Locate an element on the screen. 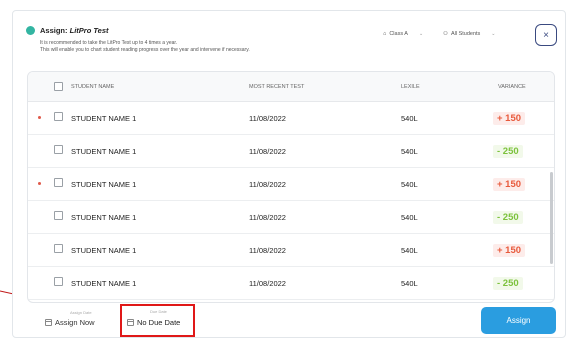 Image resolution: width=570 pixels, height=341 pixels. close-button: × is located at coordinates (546, 35).